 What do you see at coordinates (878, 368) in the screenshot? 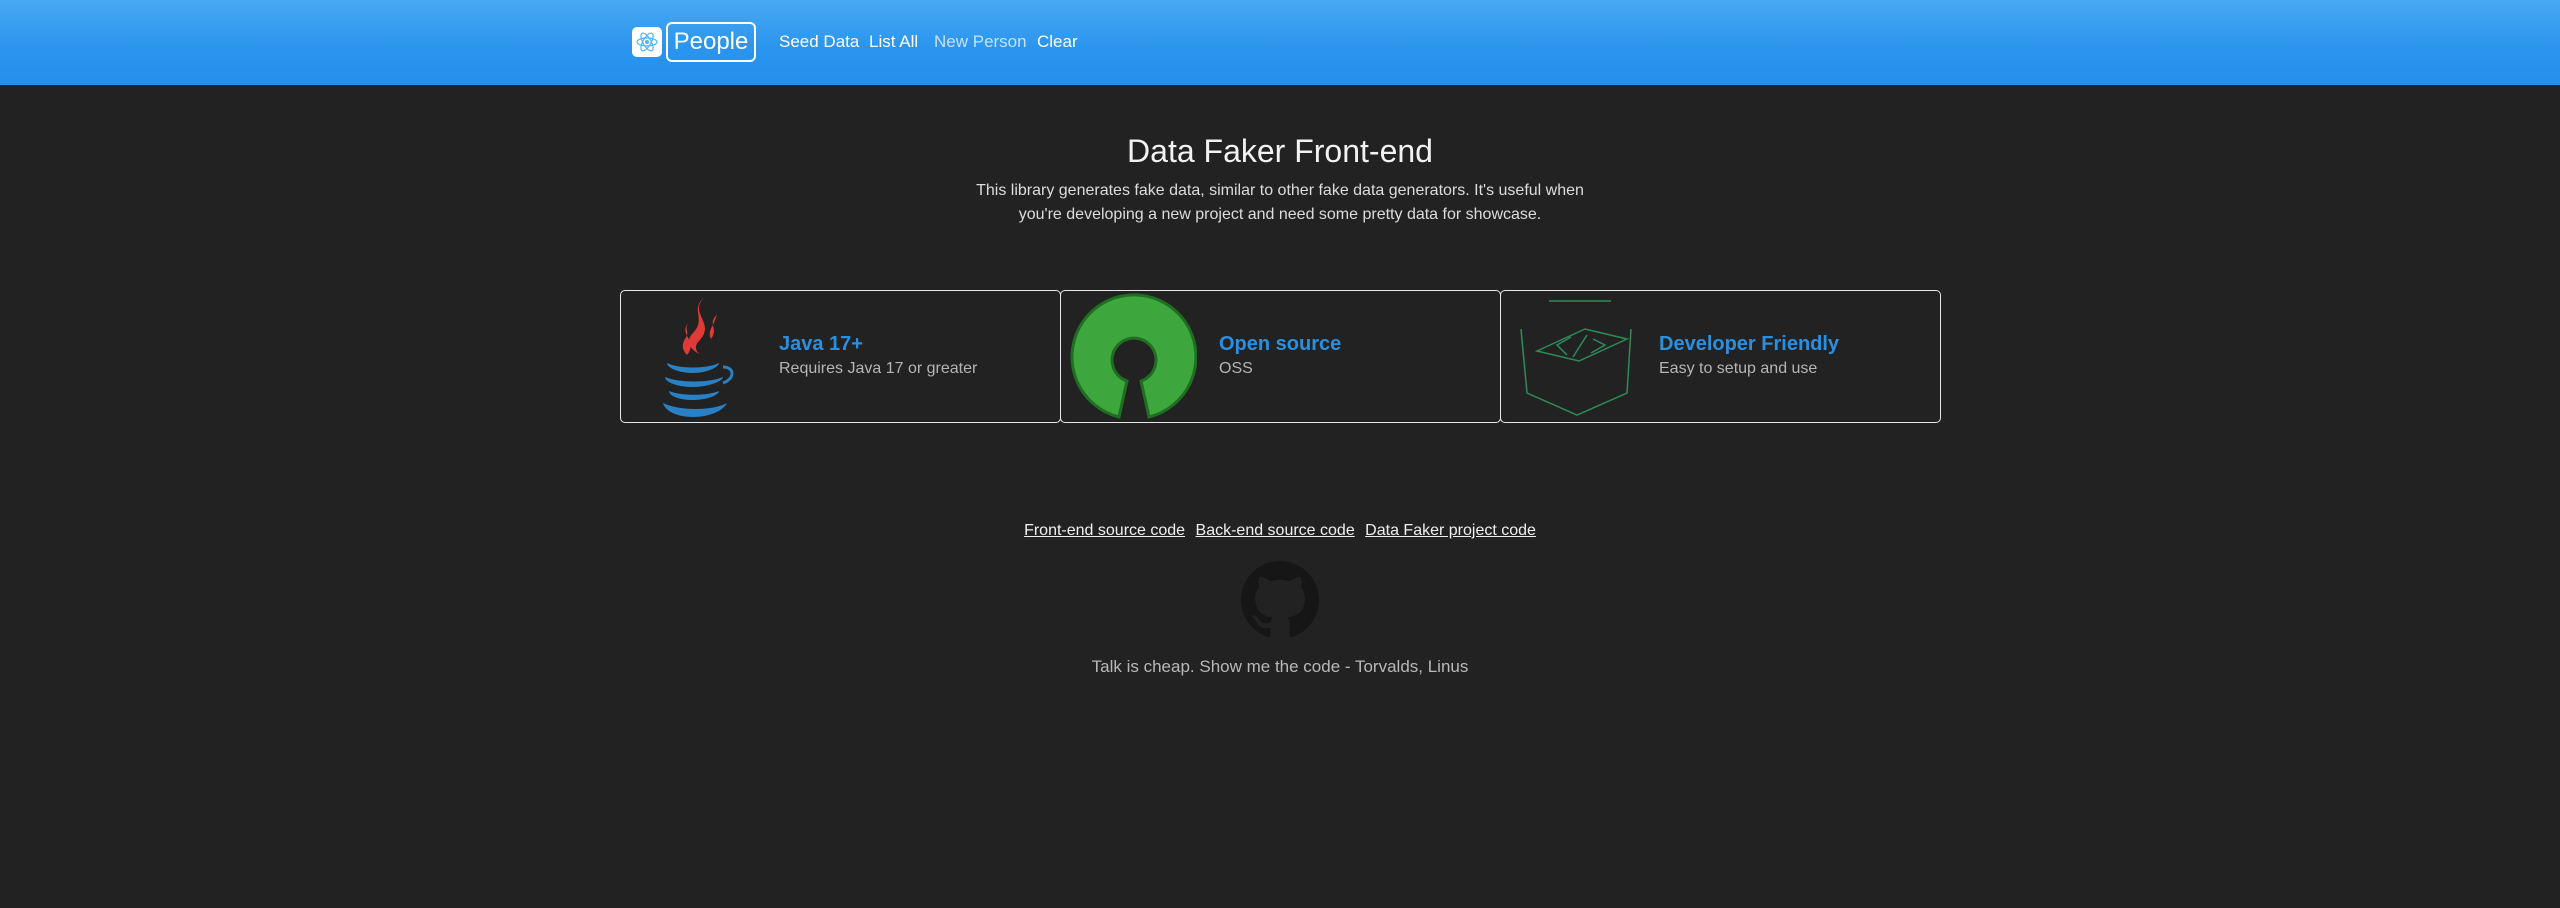
I see `feature-text: Requires Java 17 or greater` at bounding box center [878, 368].